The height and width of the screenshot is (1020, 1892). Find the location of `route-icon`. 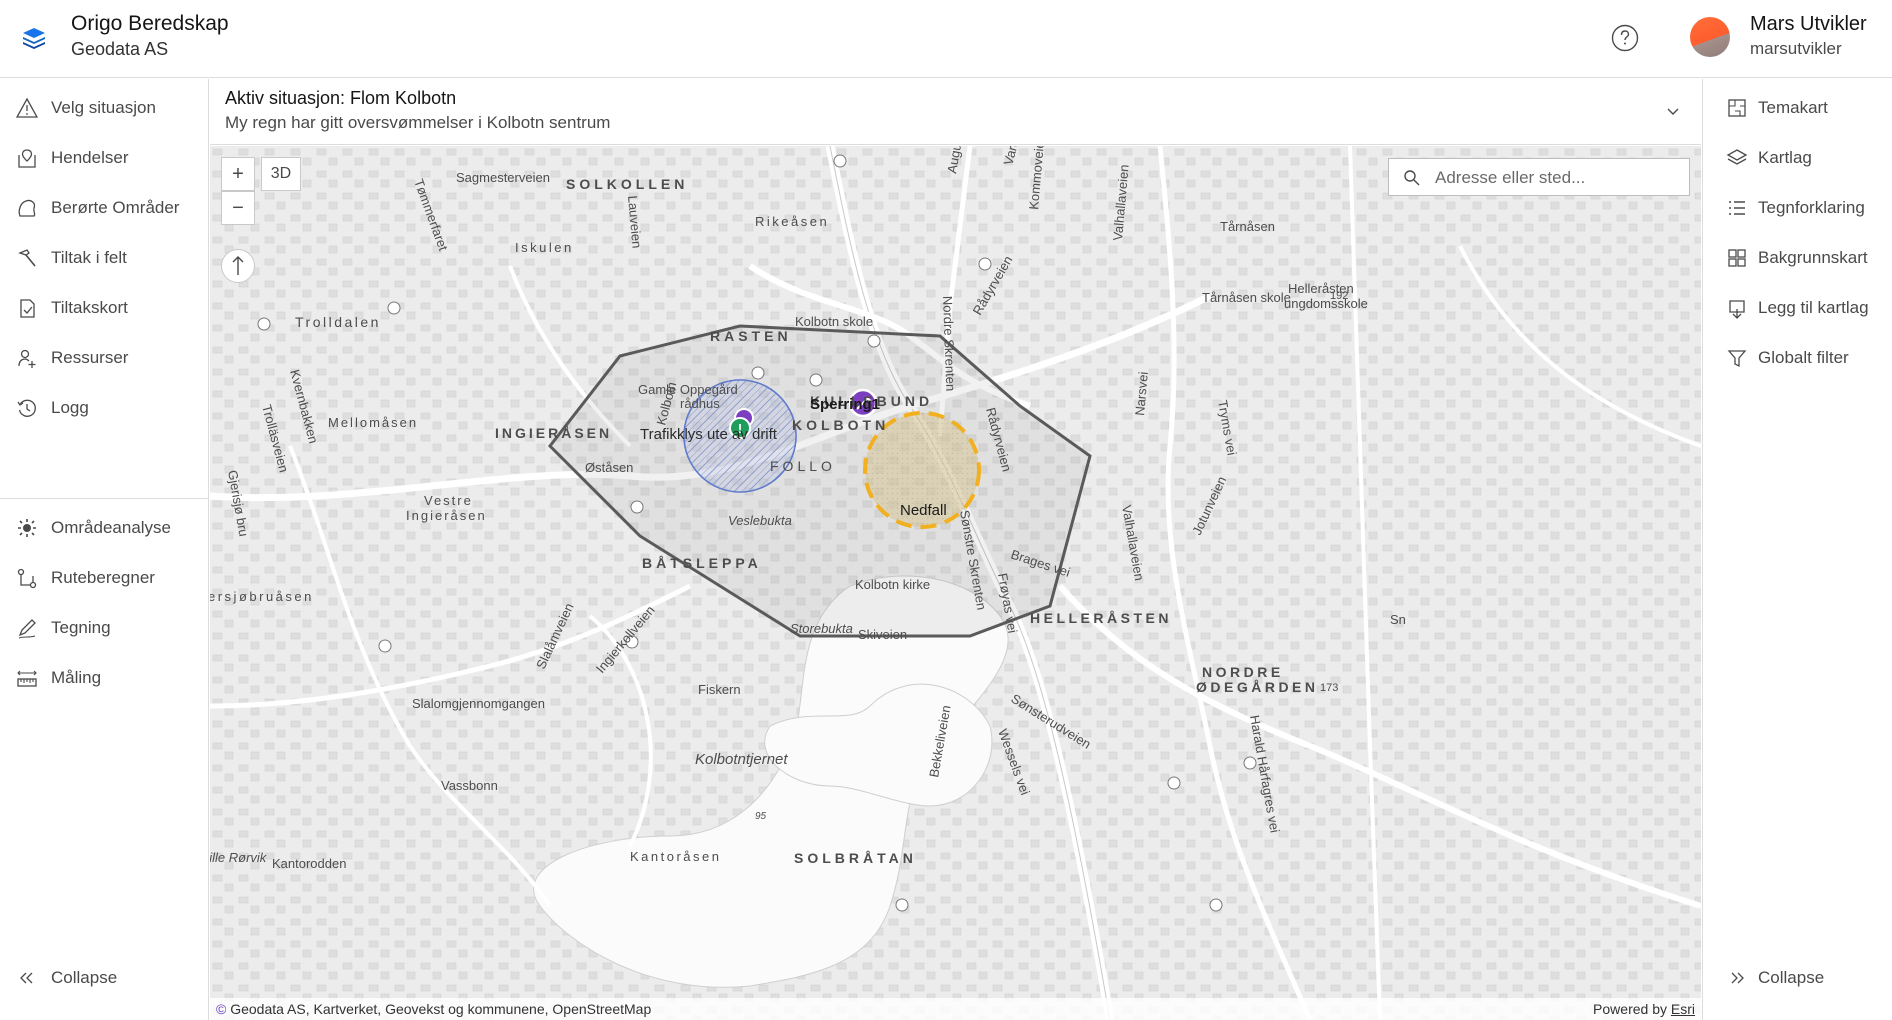

route-icon is located at coordinates (27, 578).